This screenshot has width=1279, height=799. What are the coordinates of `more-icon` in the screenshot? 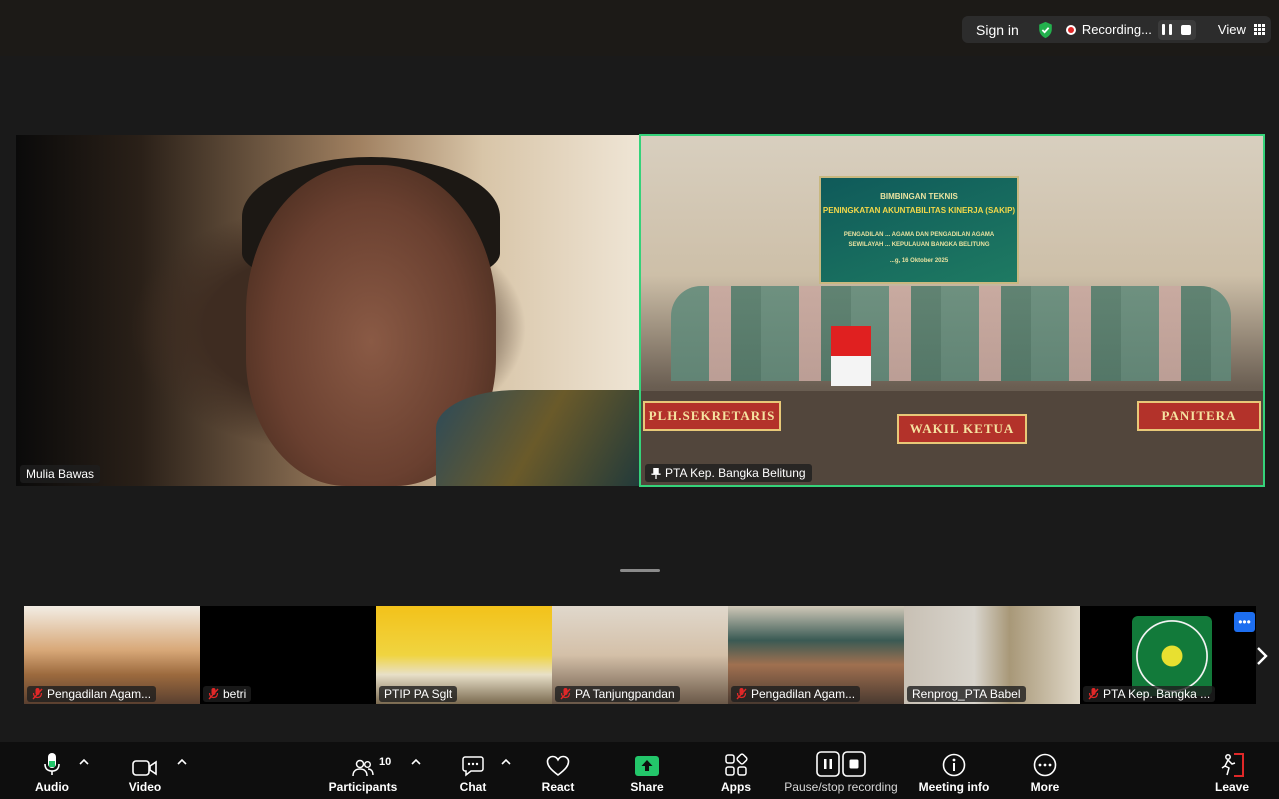 It's located at (1045, 765).